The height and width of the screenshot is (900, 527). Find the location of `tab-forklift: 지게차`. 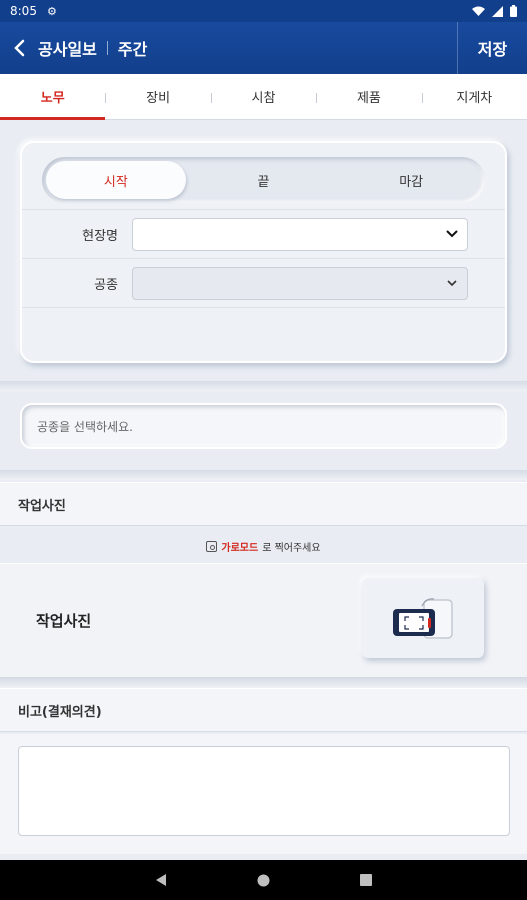

tab-forklift: 지게차 is located at coordinates (474, 96).